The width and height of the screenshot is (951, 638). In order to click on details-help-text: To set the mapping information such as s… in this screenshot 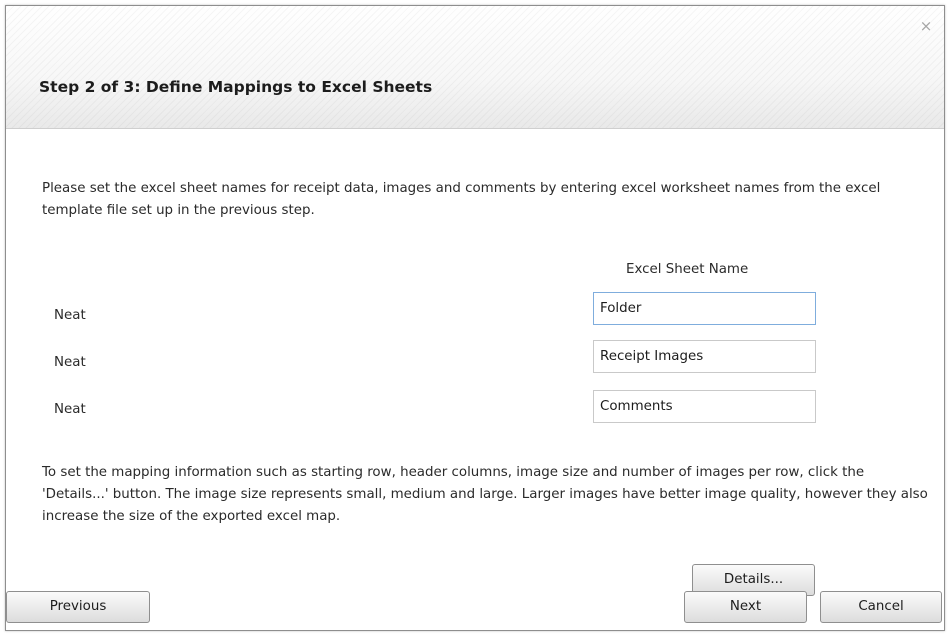, I will do `click(485, 494)`.